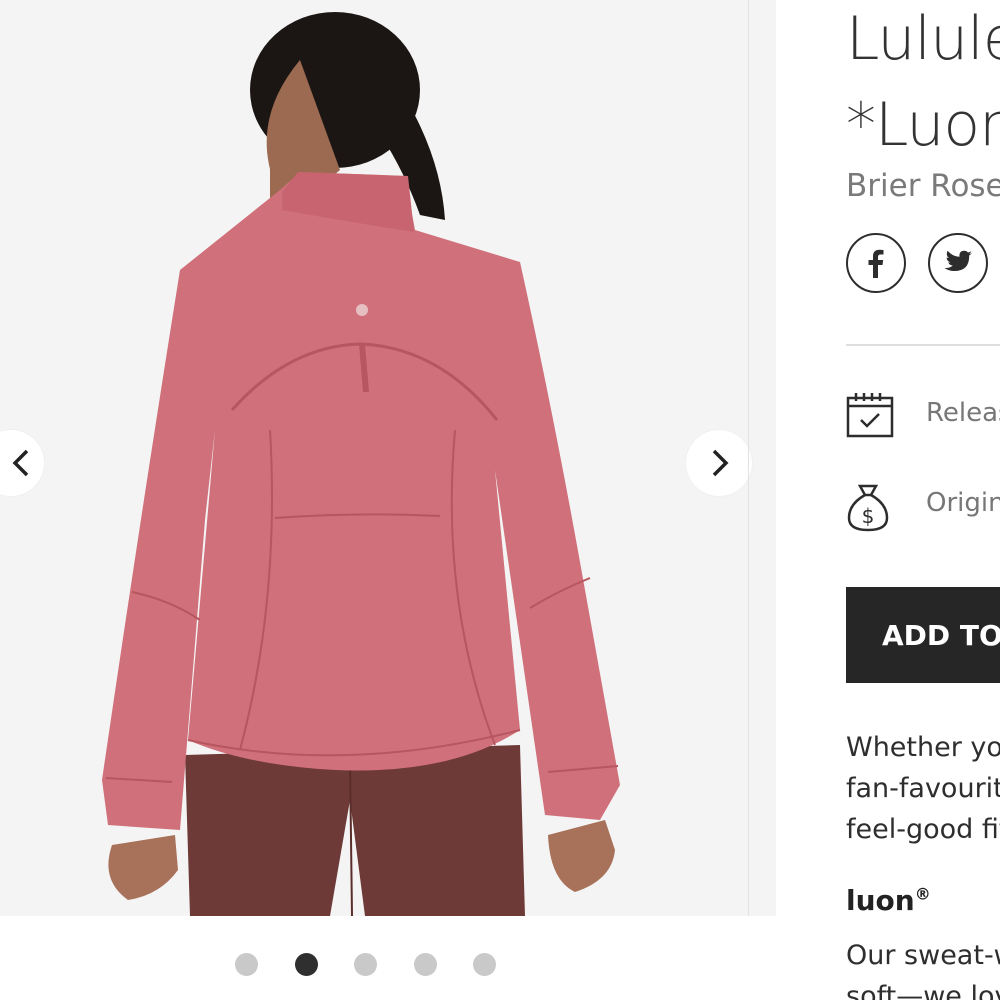  I want to click on add-to-cart-button: ADD TO, so click(923, 635).